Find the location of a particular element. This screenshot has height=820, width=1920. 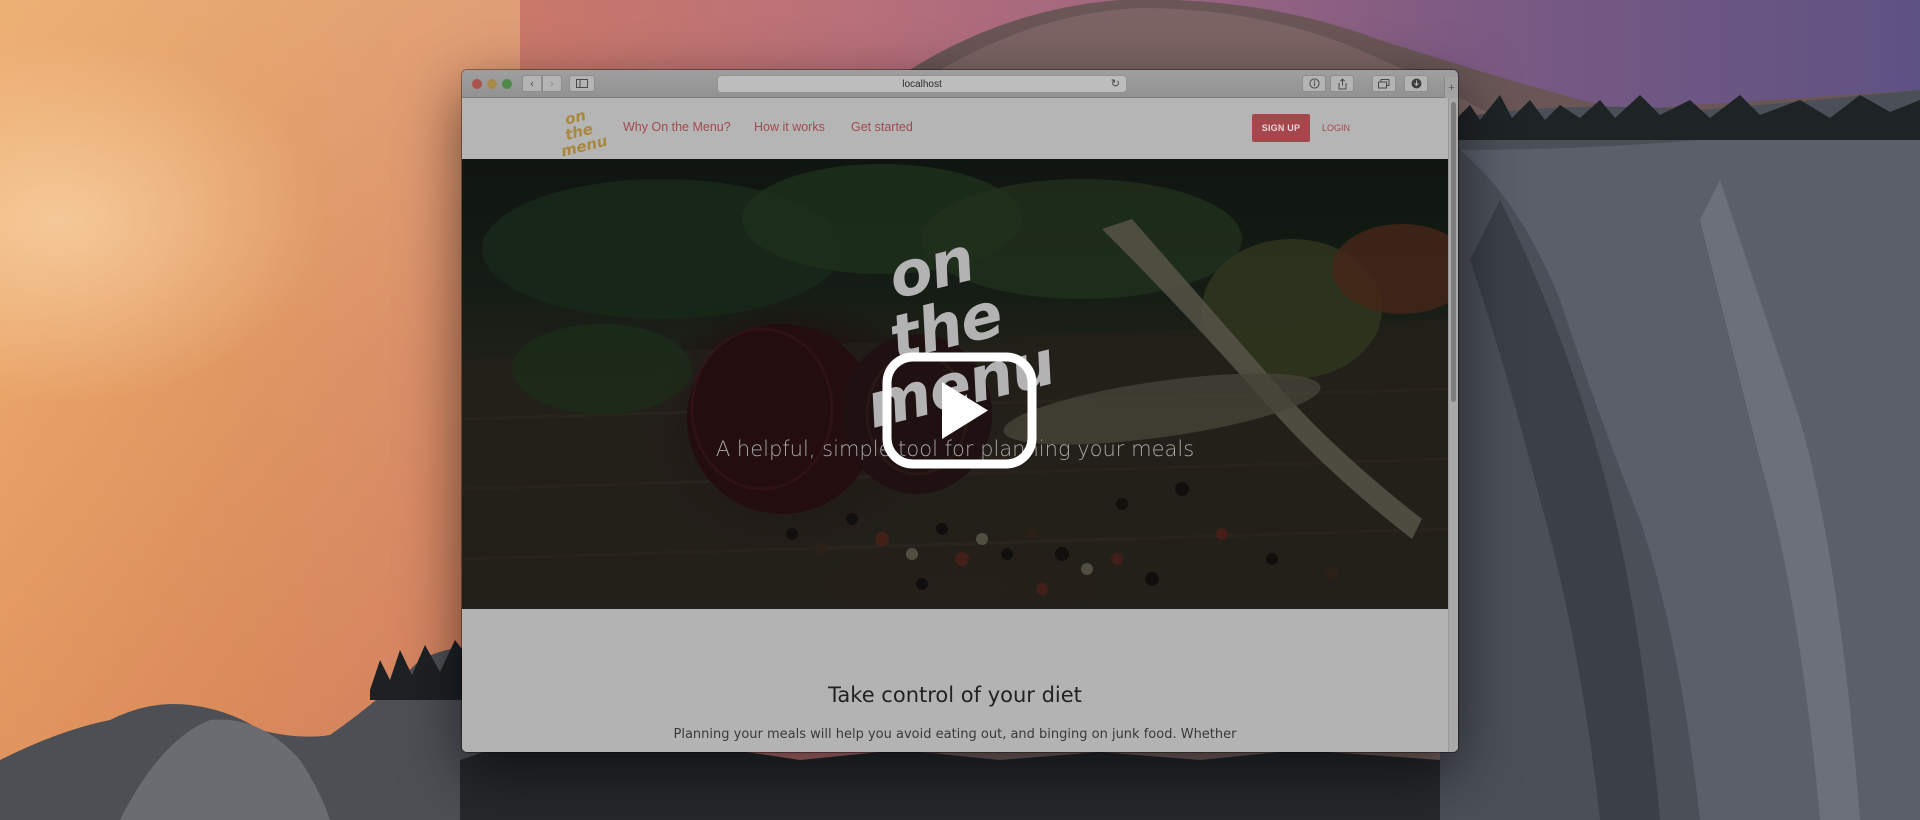

window-close-button is located at coordinates (477, 84).